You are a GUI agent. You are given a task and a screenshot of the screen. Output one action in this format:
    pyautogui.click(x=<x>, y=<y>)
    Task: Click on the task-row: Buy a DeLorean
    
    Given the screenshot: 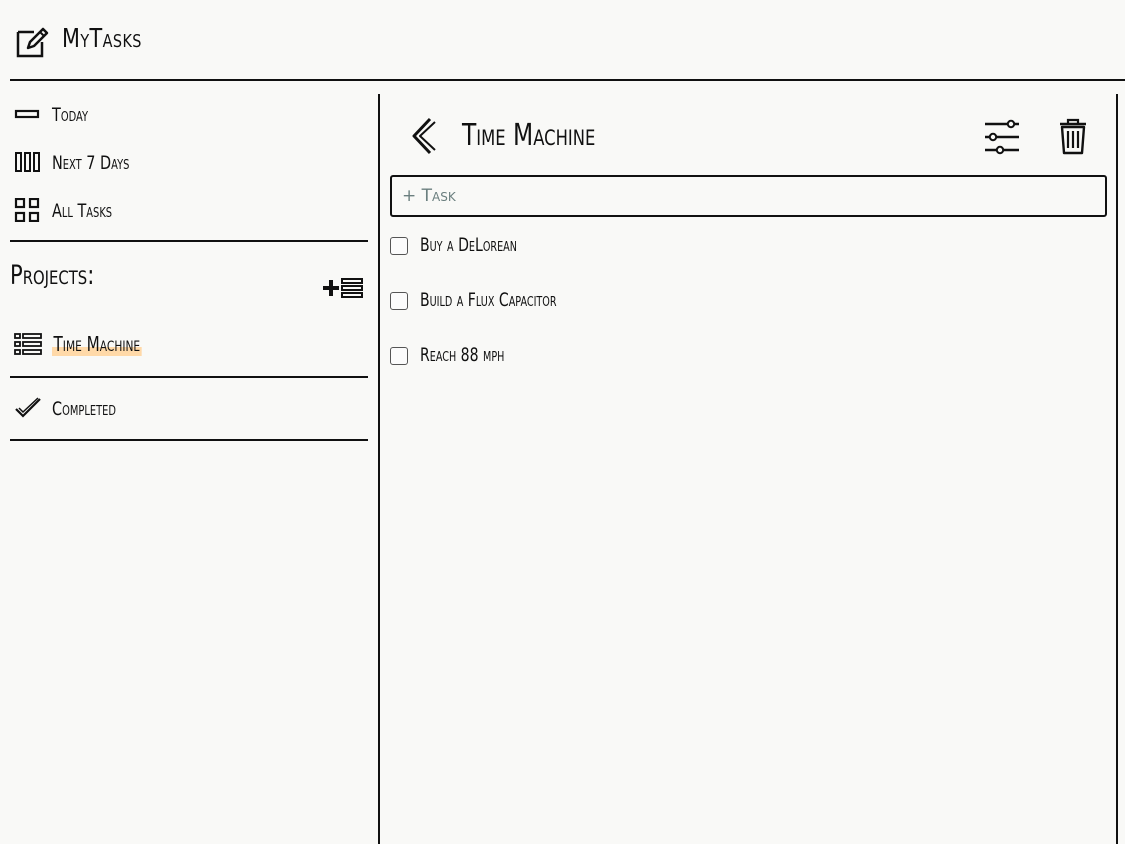 What is the action you would take?
    pyautogui.click(x=740, y=247)
    